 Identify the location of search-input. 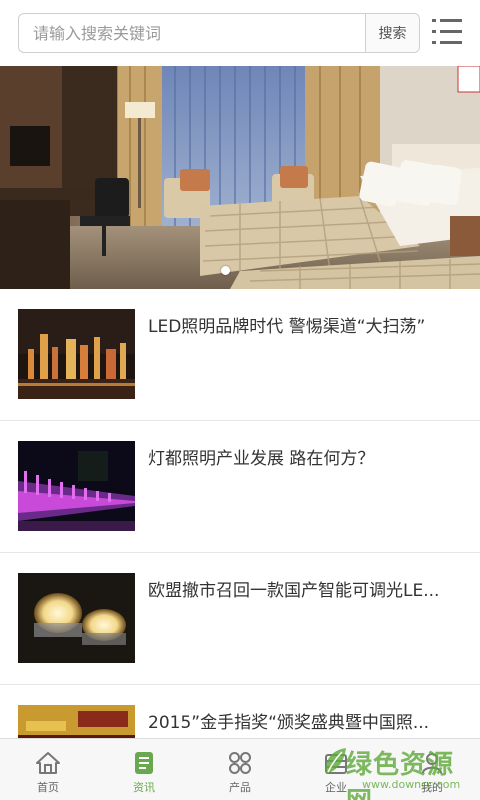
(192, 33).